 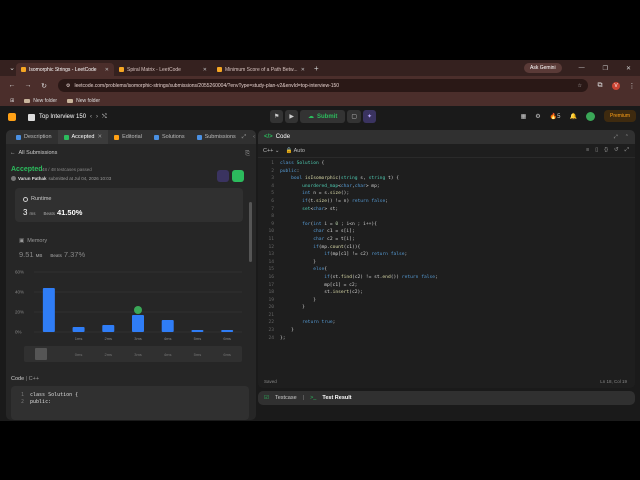 What do you see at coordinates (65, 69) in the screenshot?
I see `browser-tab-isomorphic: Isomorphic Strings - LeetCode ✕` at bounding box center [65, 69].